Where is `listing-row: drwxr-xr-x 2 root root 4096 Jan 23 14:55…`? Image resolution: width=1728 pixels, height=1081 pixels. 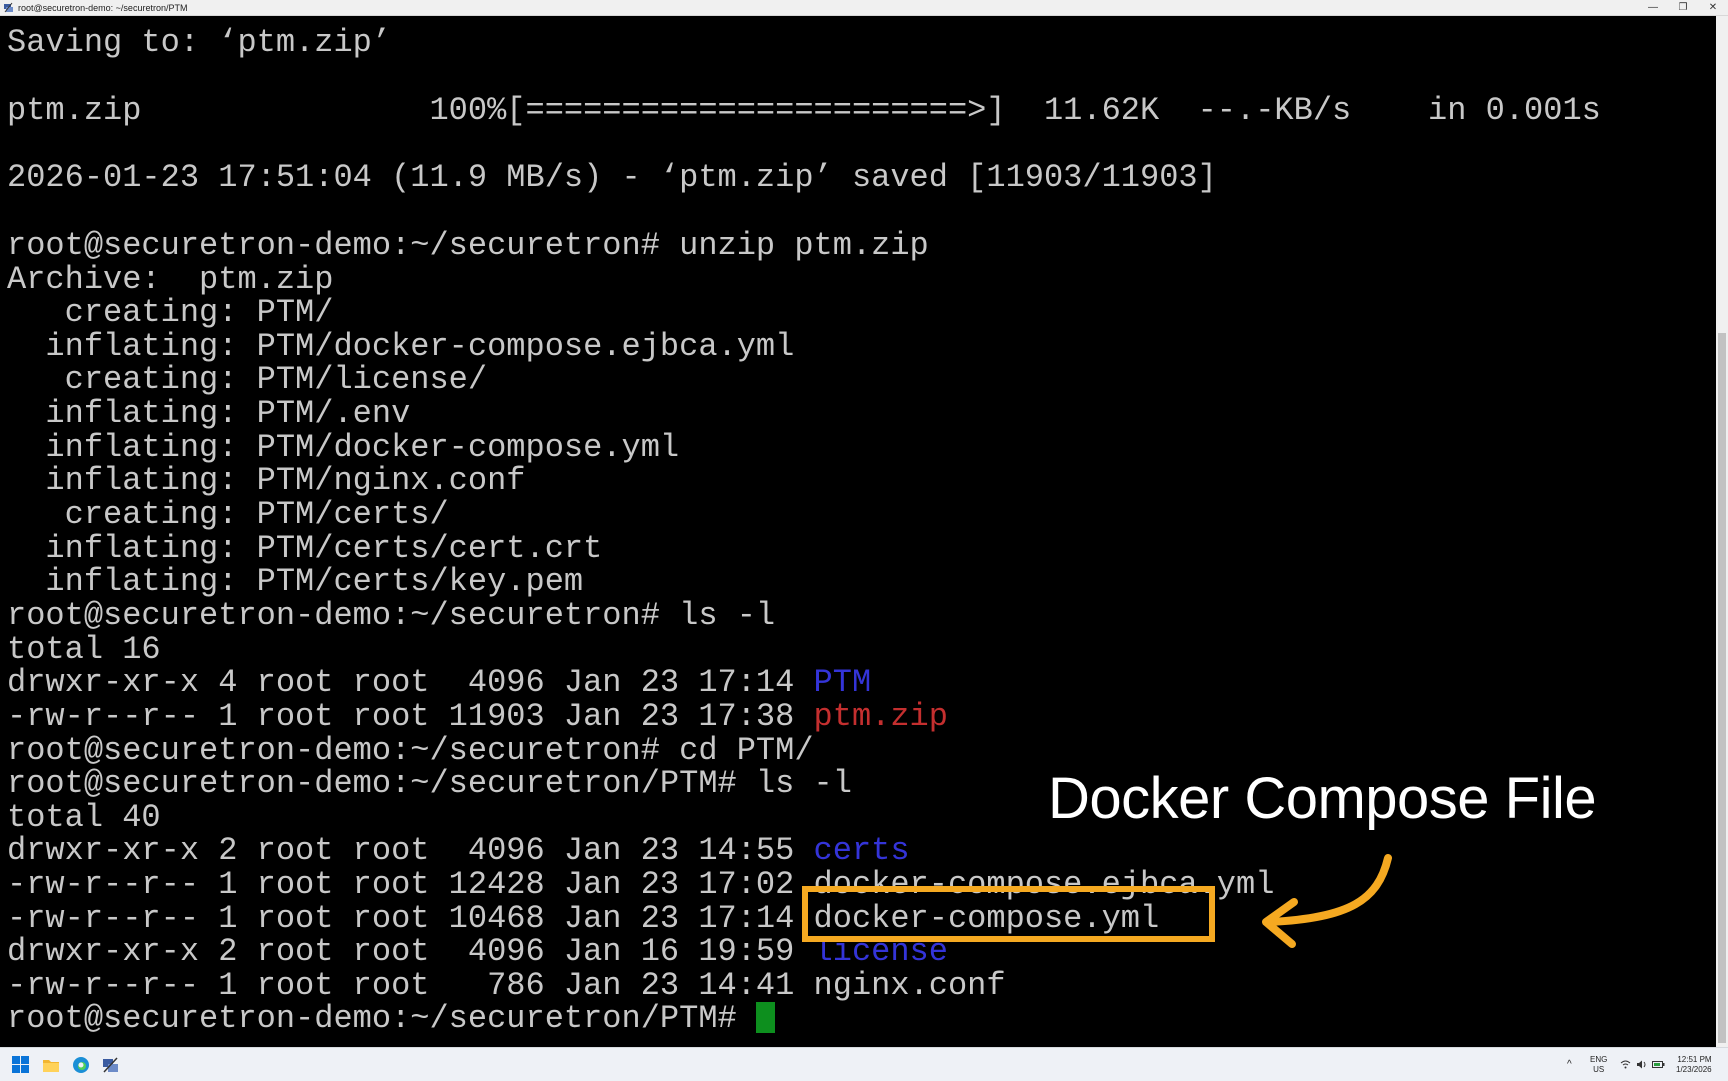 listing-row: drwxr-xr-x 2 root root 4096 Jan 23 14:55… is located at coordinates (458, 851).